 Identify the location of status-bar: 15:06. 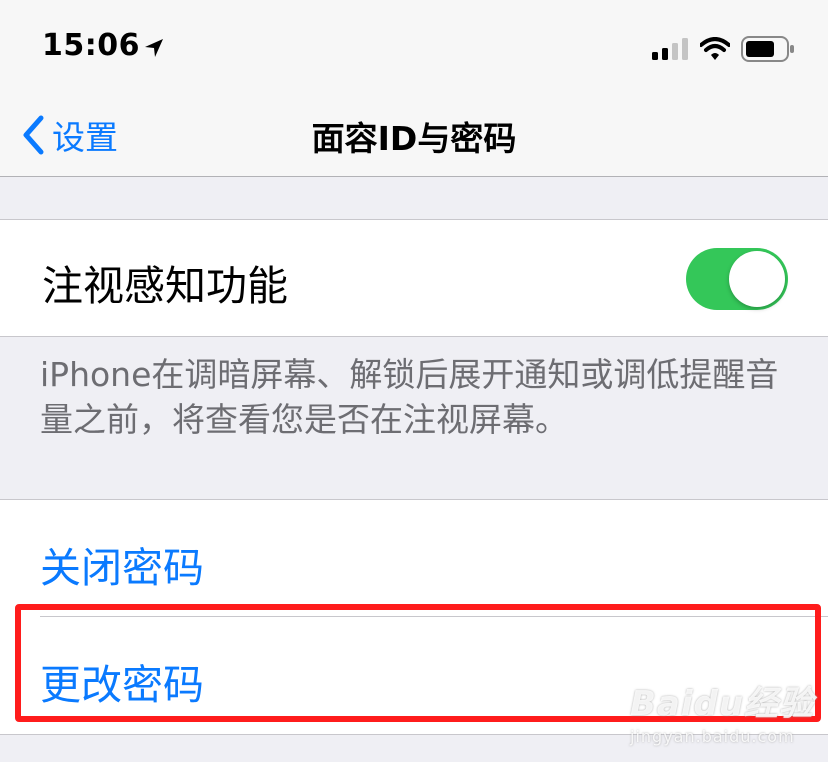
(414, 48).